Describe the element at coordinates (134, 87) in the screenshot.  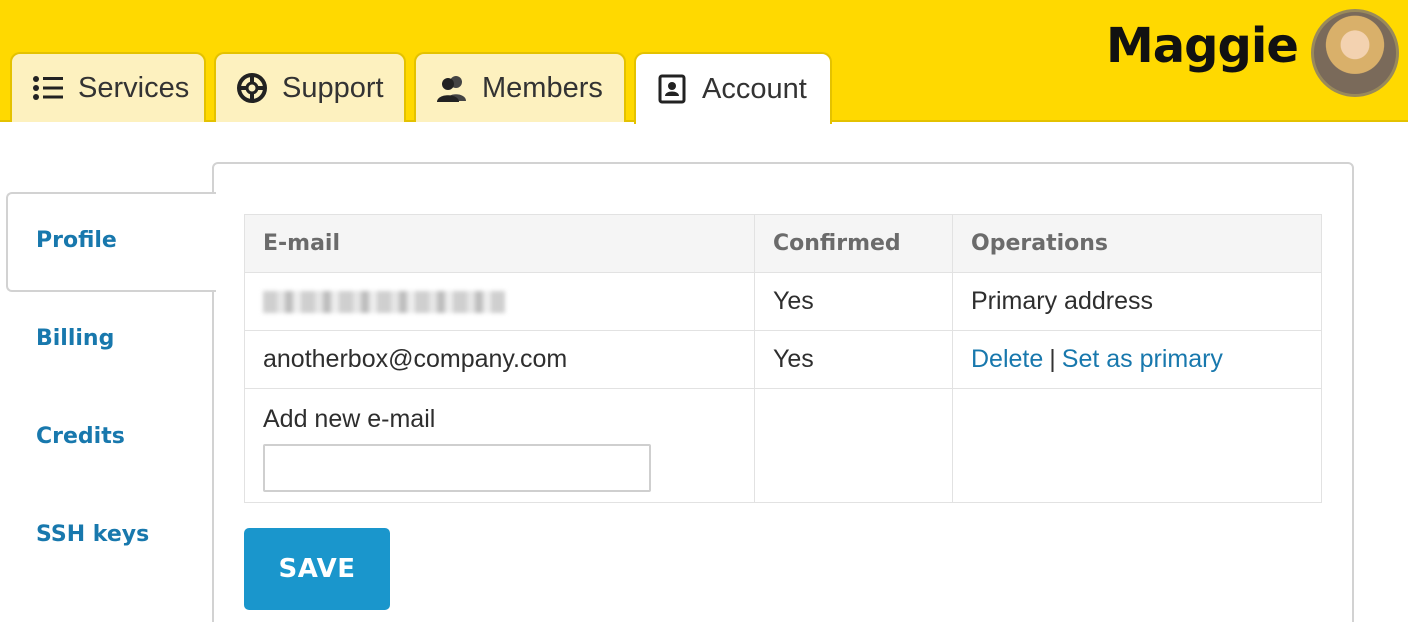
I see `tab-label: Services` at that location.